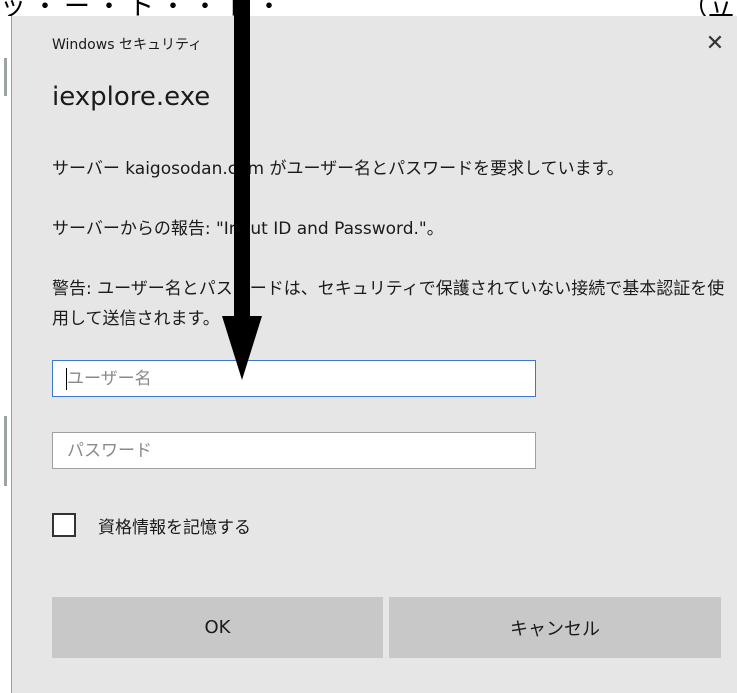 The height and width of the screenshot is (693, 737). I want to click on ok-button: OK, so click(217, 627).